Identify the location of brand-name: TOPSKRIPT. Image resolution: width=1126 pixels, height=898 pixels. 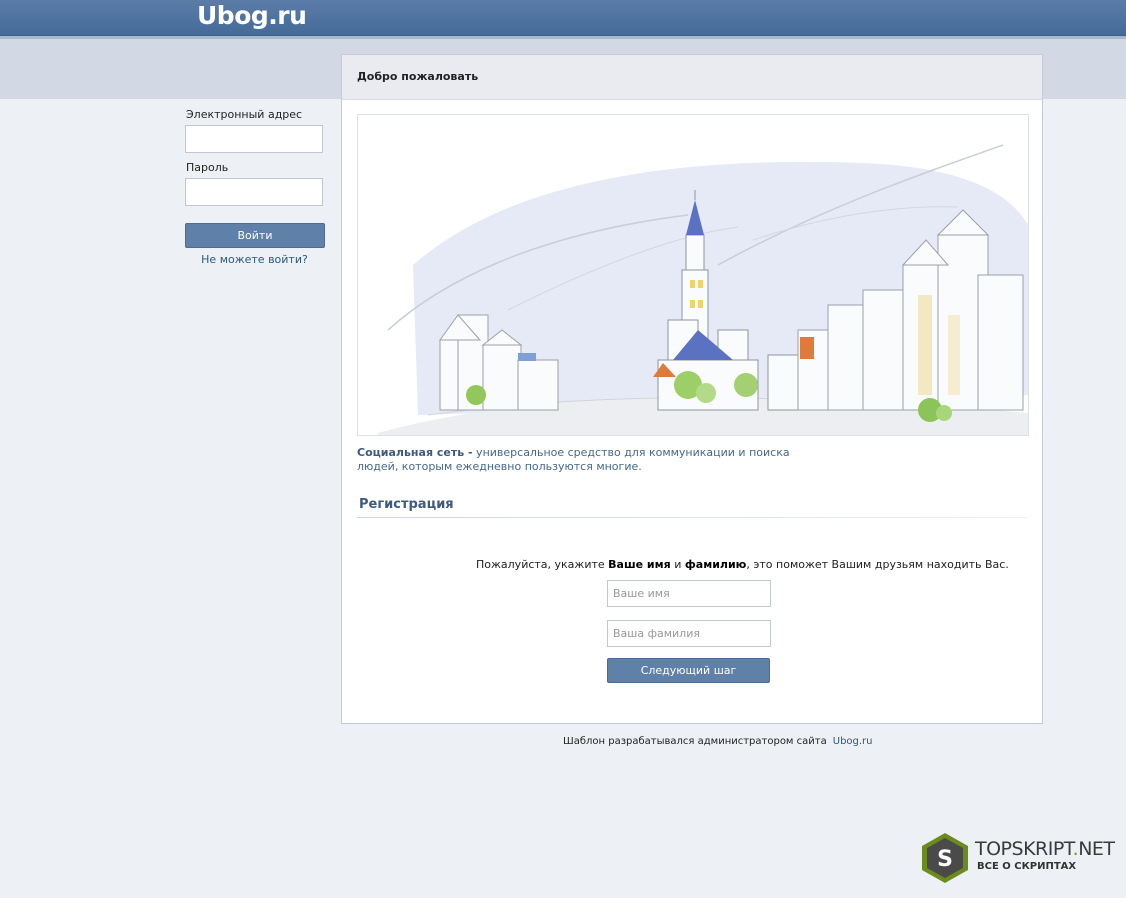
(1024, 849).